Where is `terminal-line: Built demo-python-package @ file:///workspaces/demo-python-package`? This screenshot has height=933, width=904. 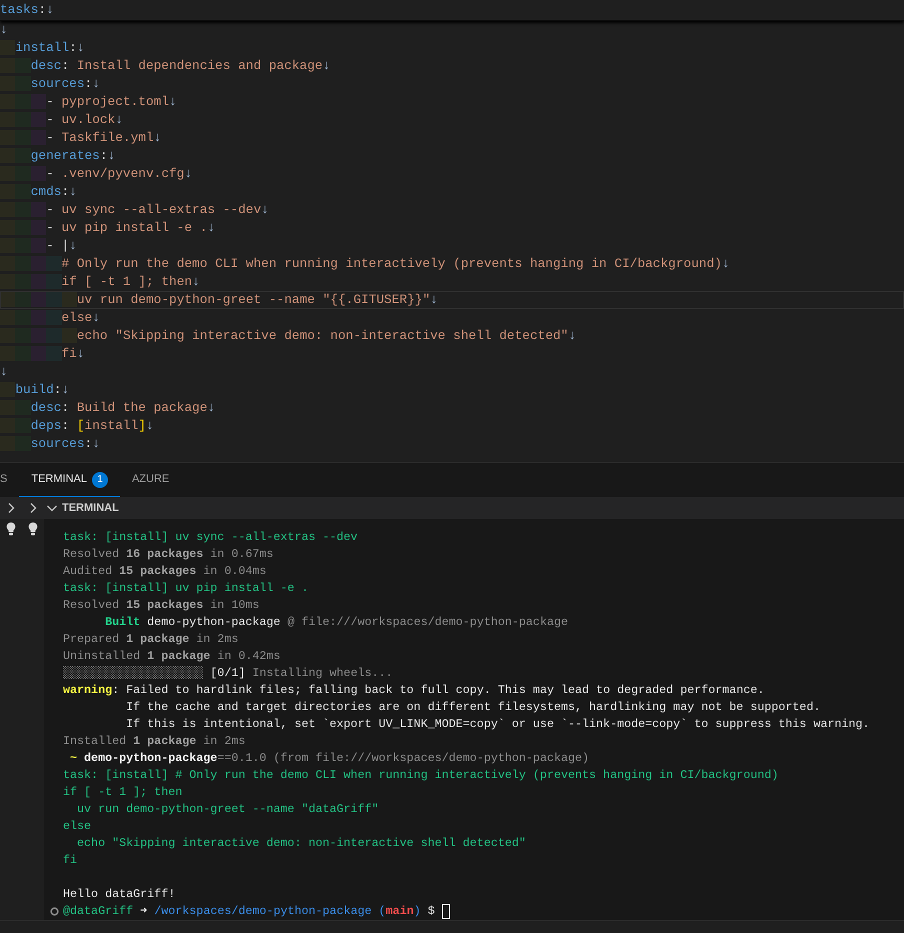
terminal-line: Built demo-python-package @ file:///workspaces/demo-python-package is located at coordinates (336, 622).